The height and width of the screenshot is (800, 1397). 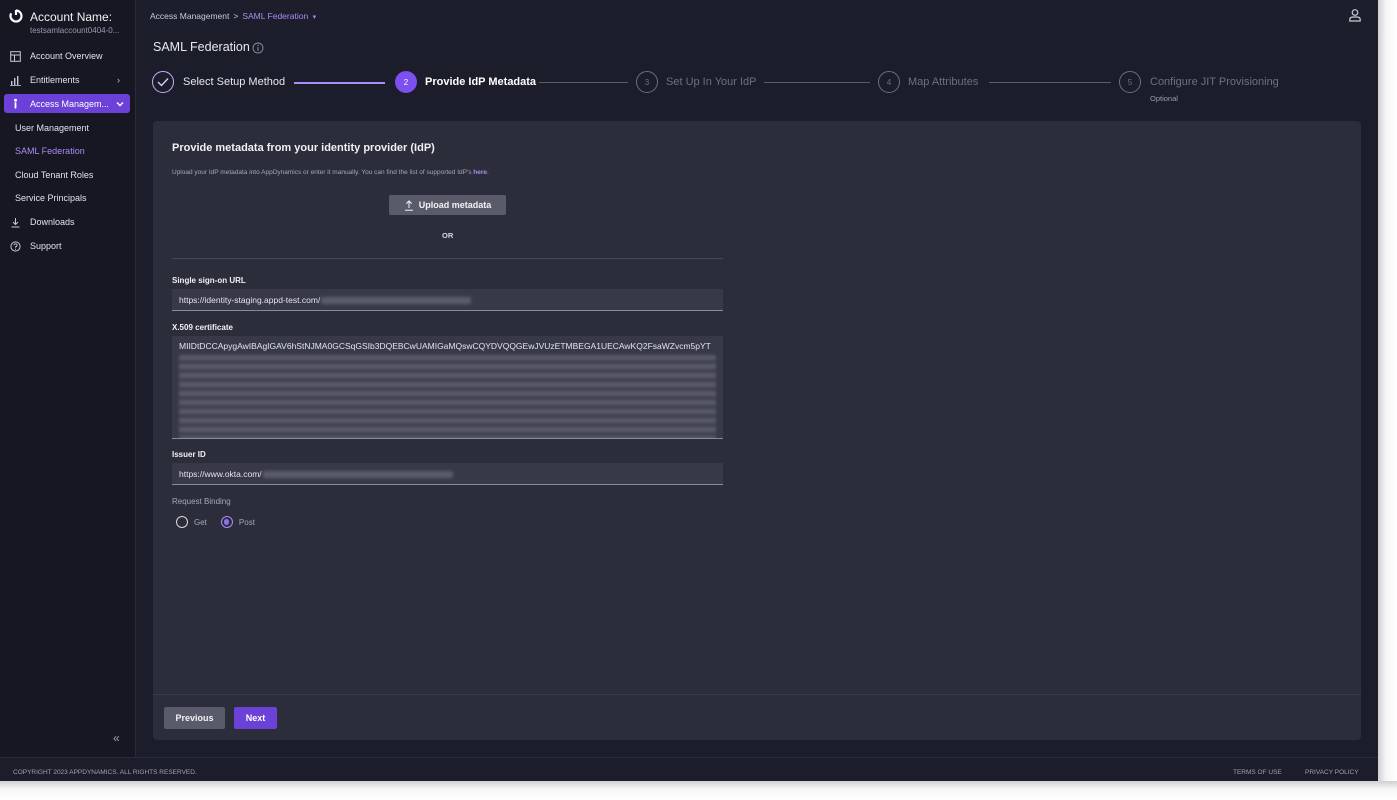 What do you see at coordinates (1130, 82) in the screenshot?
I see `step-5-number: 5` at bounding box center [1130, 82].